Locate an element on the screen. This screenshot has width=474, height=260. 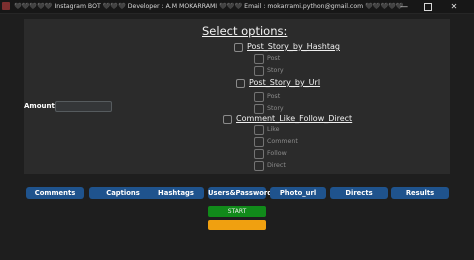
users-passwords-button: Users&Passwords is located at coordinates (242, 193).